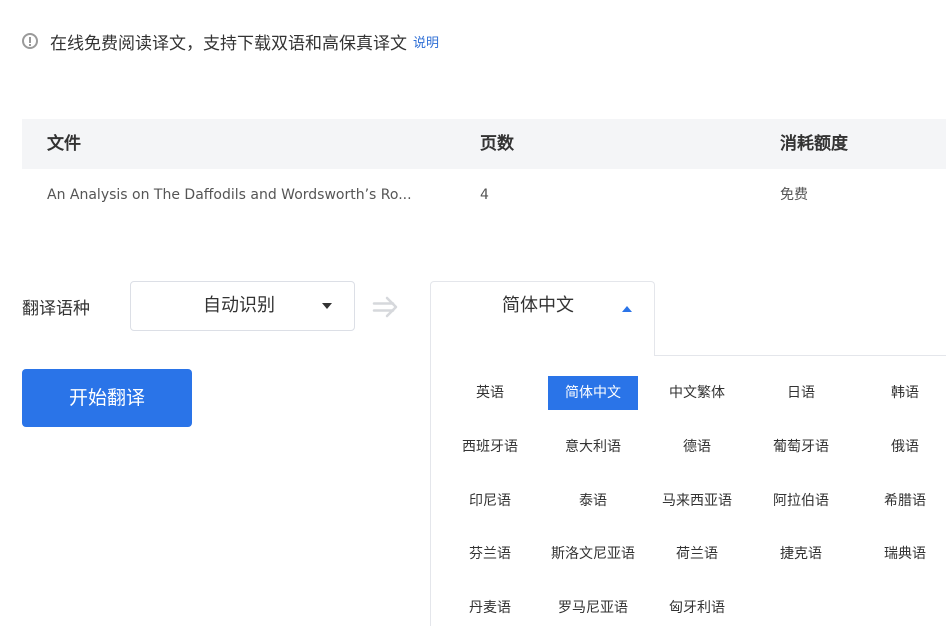 This screenshot has width=946, height=626. I want to click on table-header: 文件 页数 消耗额度, so click(484, 144).